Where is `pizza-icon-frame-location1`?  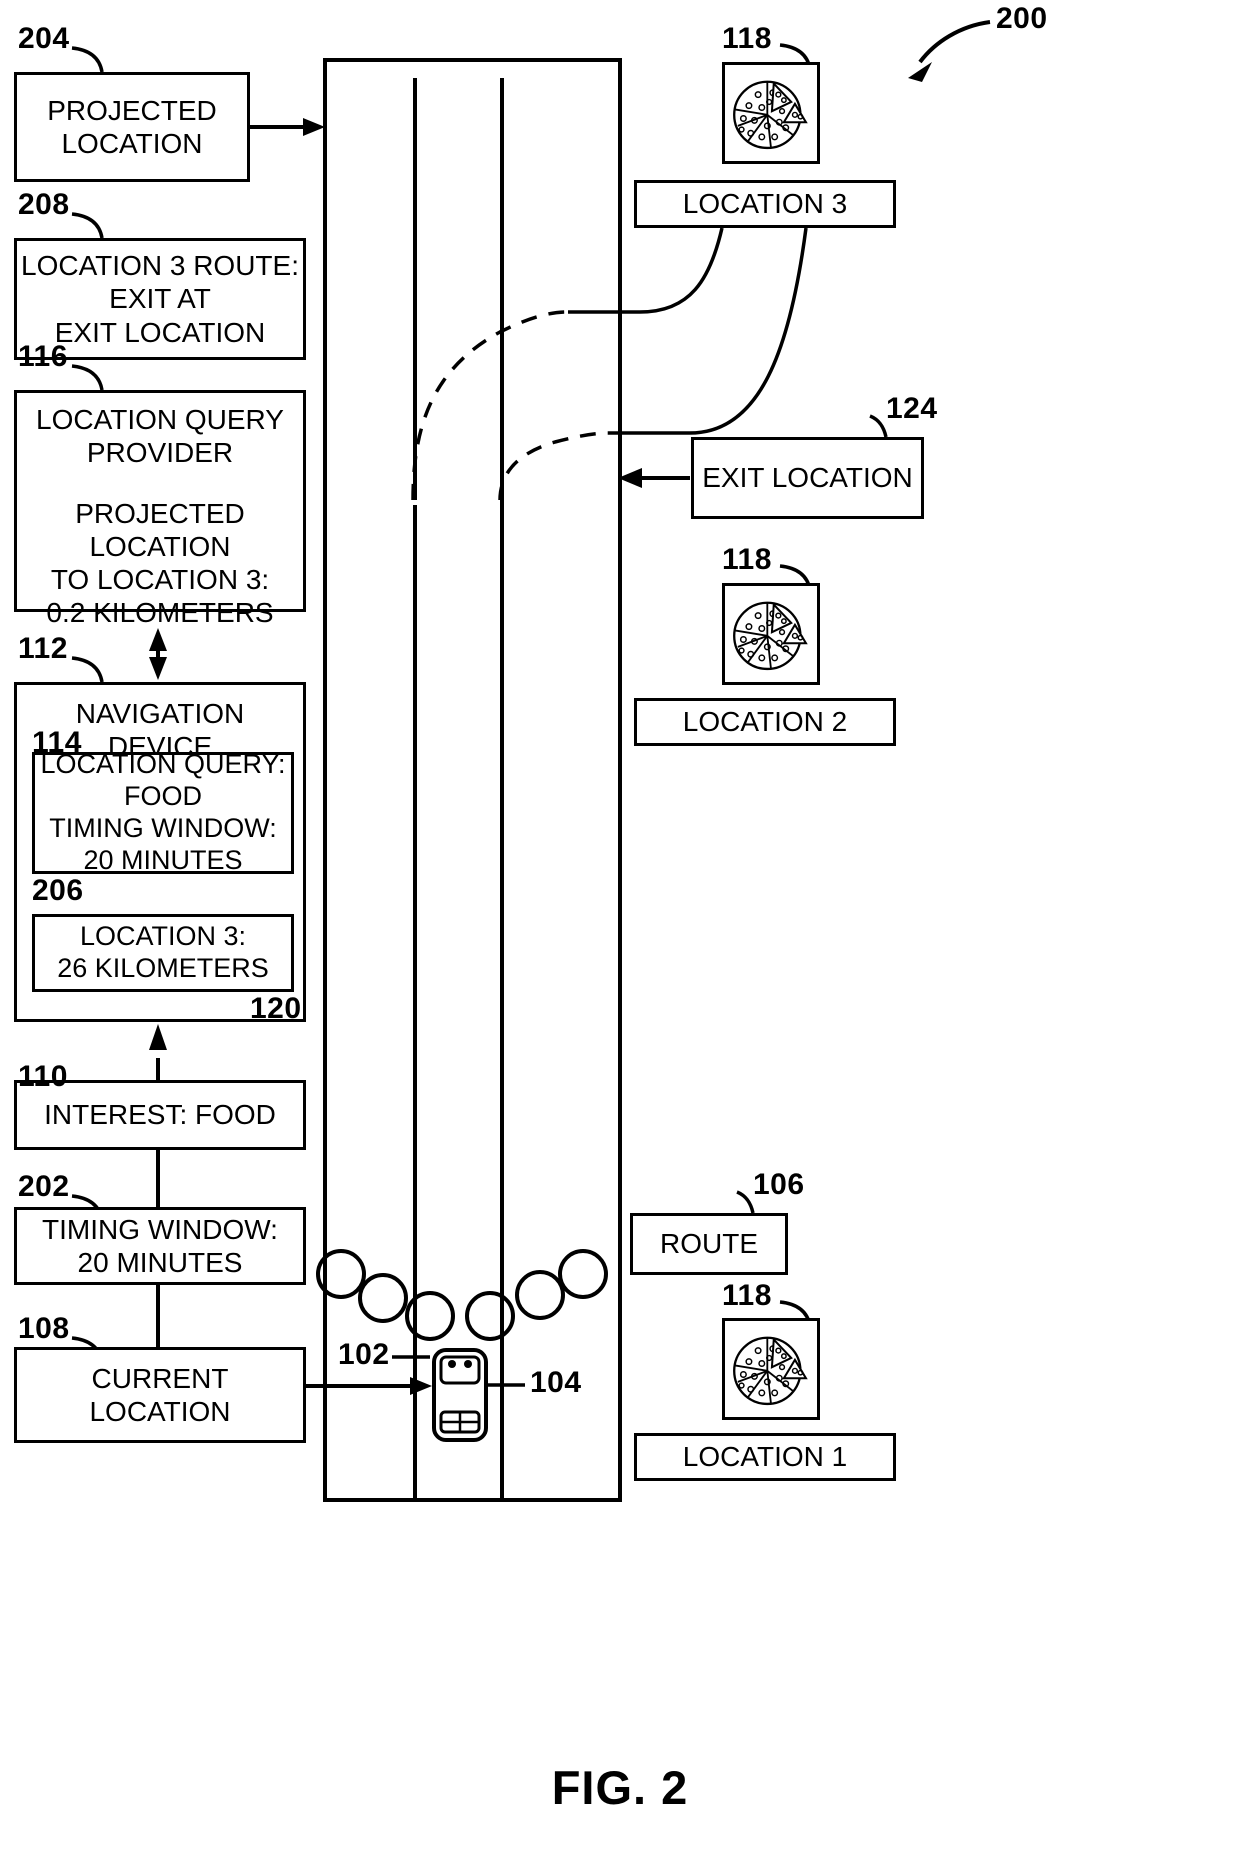 pizza-icon-frame-location1 is located at coordinates (771, 1369).